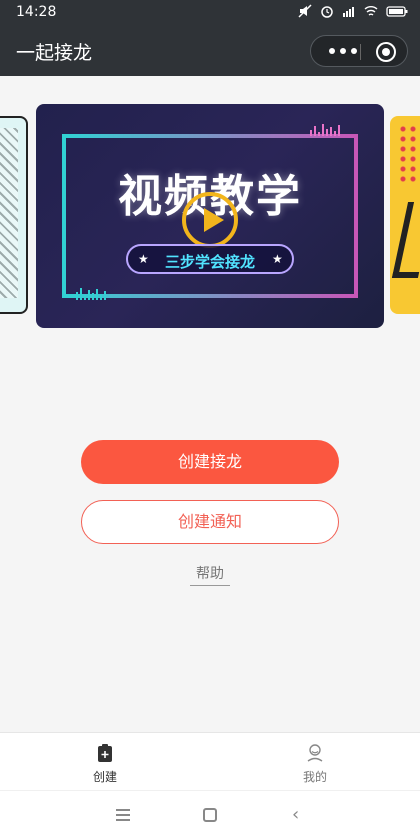 The height and width of the screenshot is (840, 420). What do you see at coordinates (348, 12) in the screenshot?
I see `signal-hd-icon` at bounding box center [348, 12].